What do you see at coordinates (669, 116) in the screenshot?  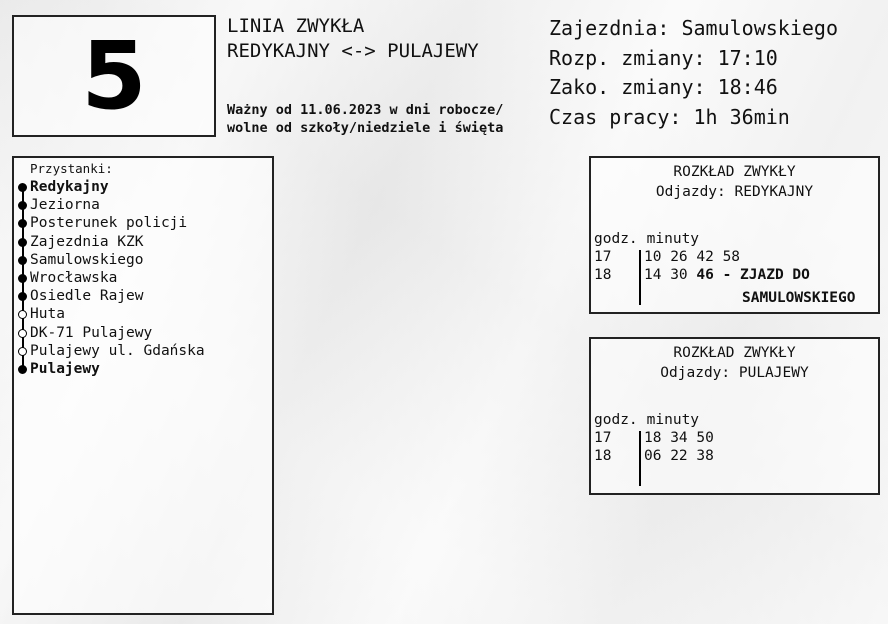 I see `work-time: Czas pracy: 1h 36min` at bounding box center [669, 116].